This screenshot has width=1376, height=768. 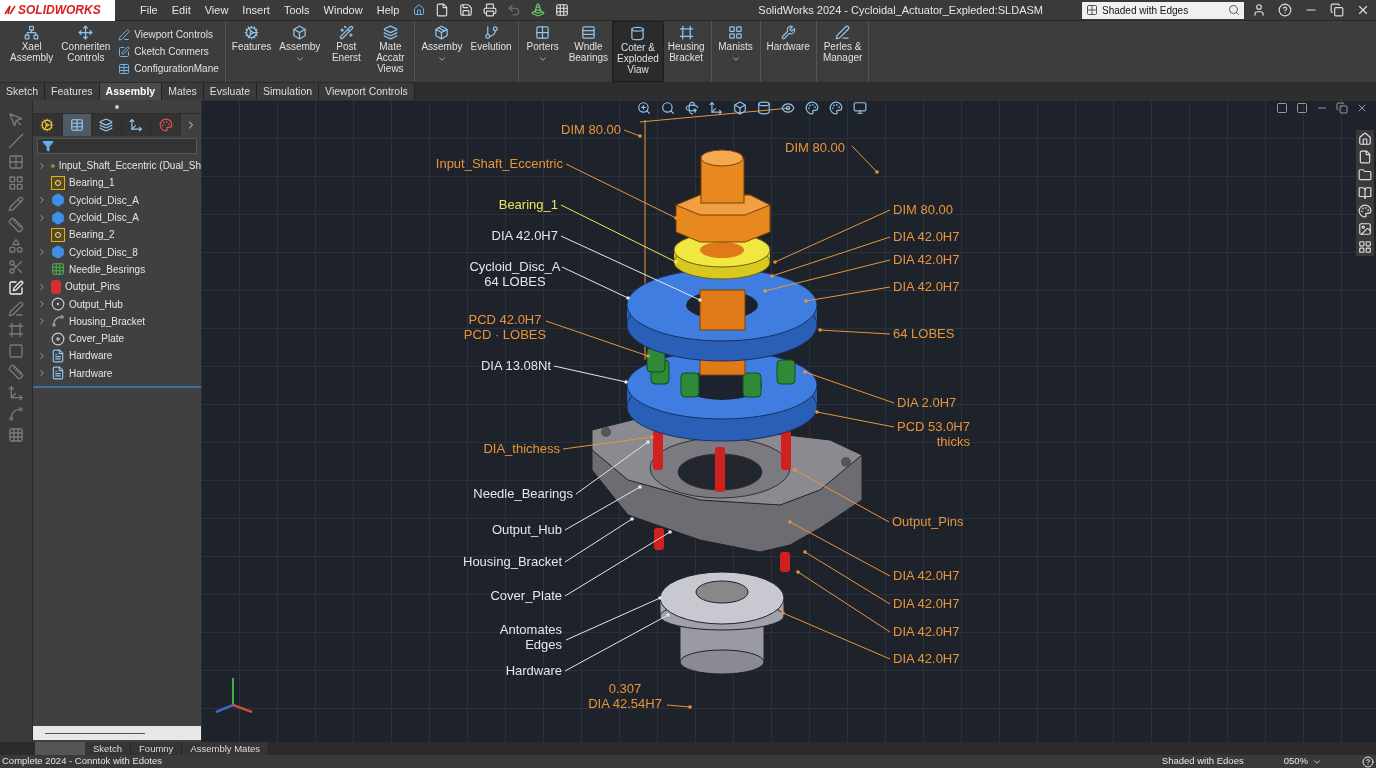 What do you see at coordinates (183, 91) in the screenshot?
I see `tab: Mates` at bounding box center [183, 91].